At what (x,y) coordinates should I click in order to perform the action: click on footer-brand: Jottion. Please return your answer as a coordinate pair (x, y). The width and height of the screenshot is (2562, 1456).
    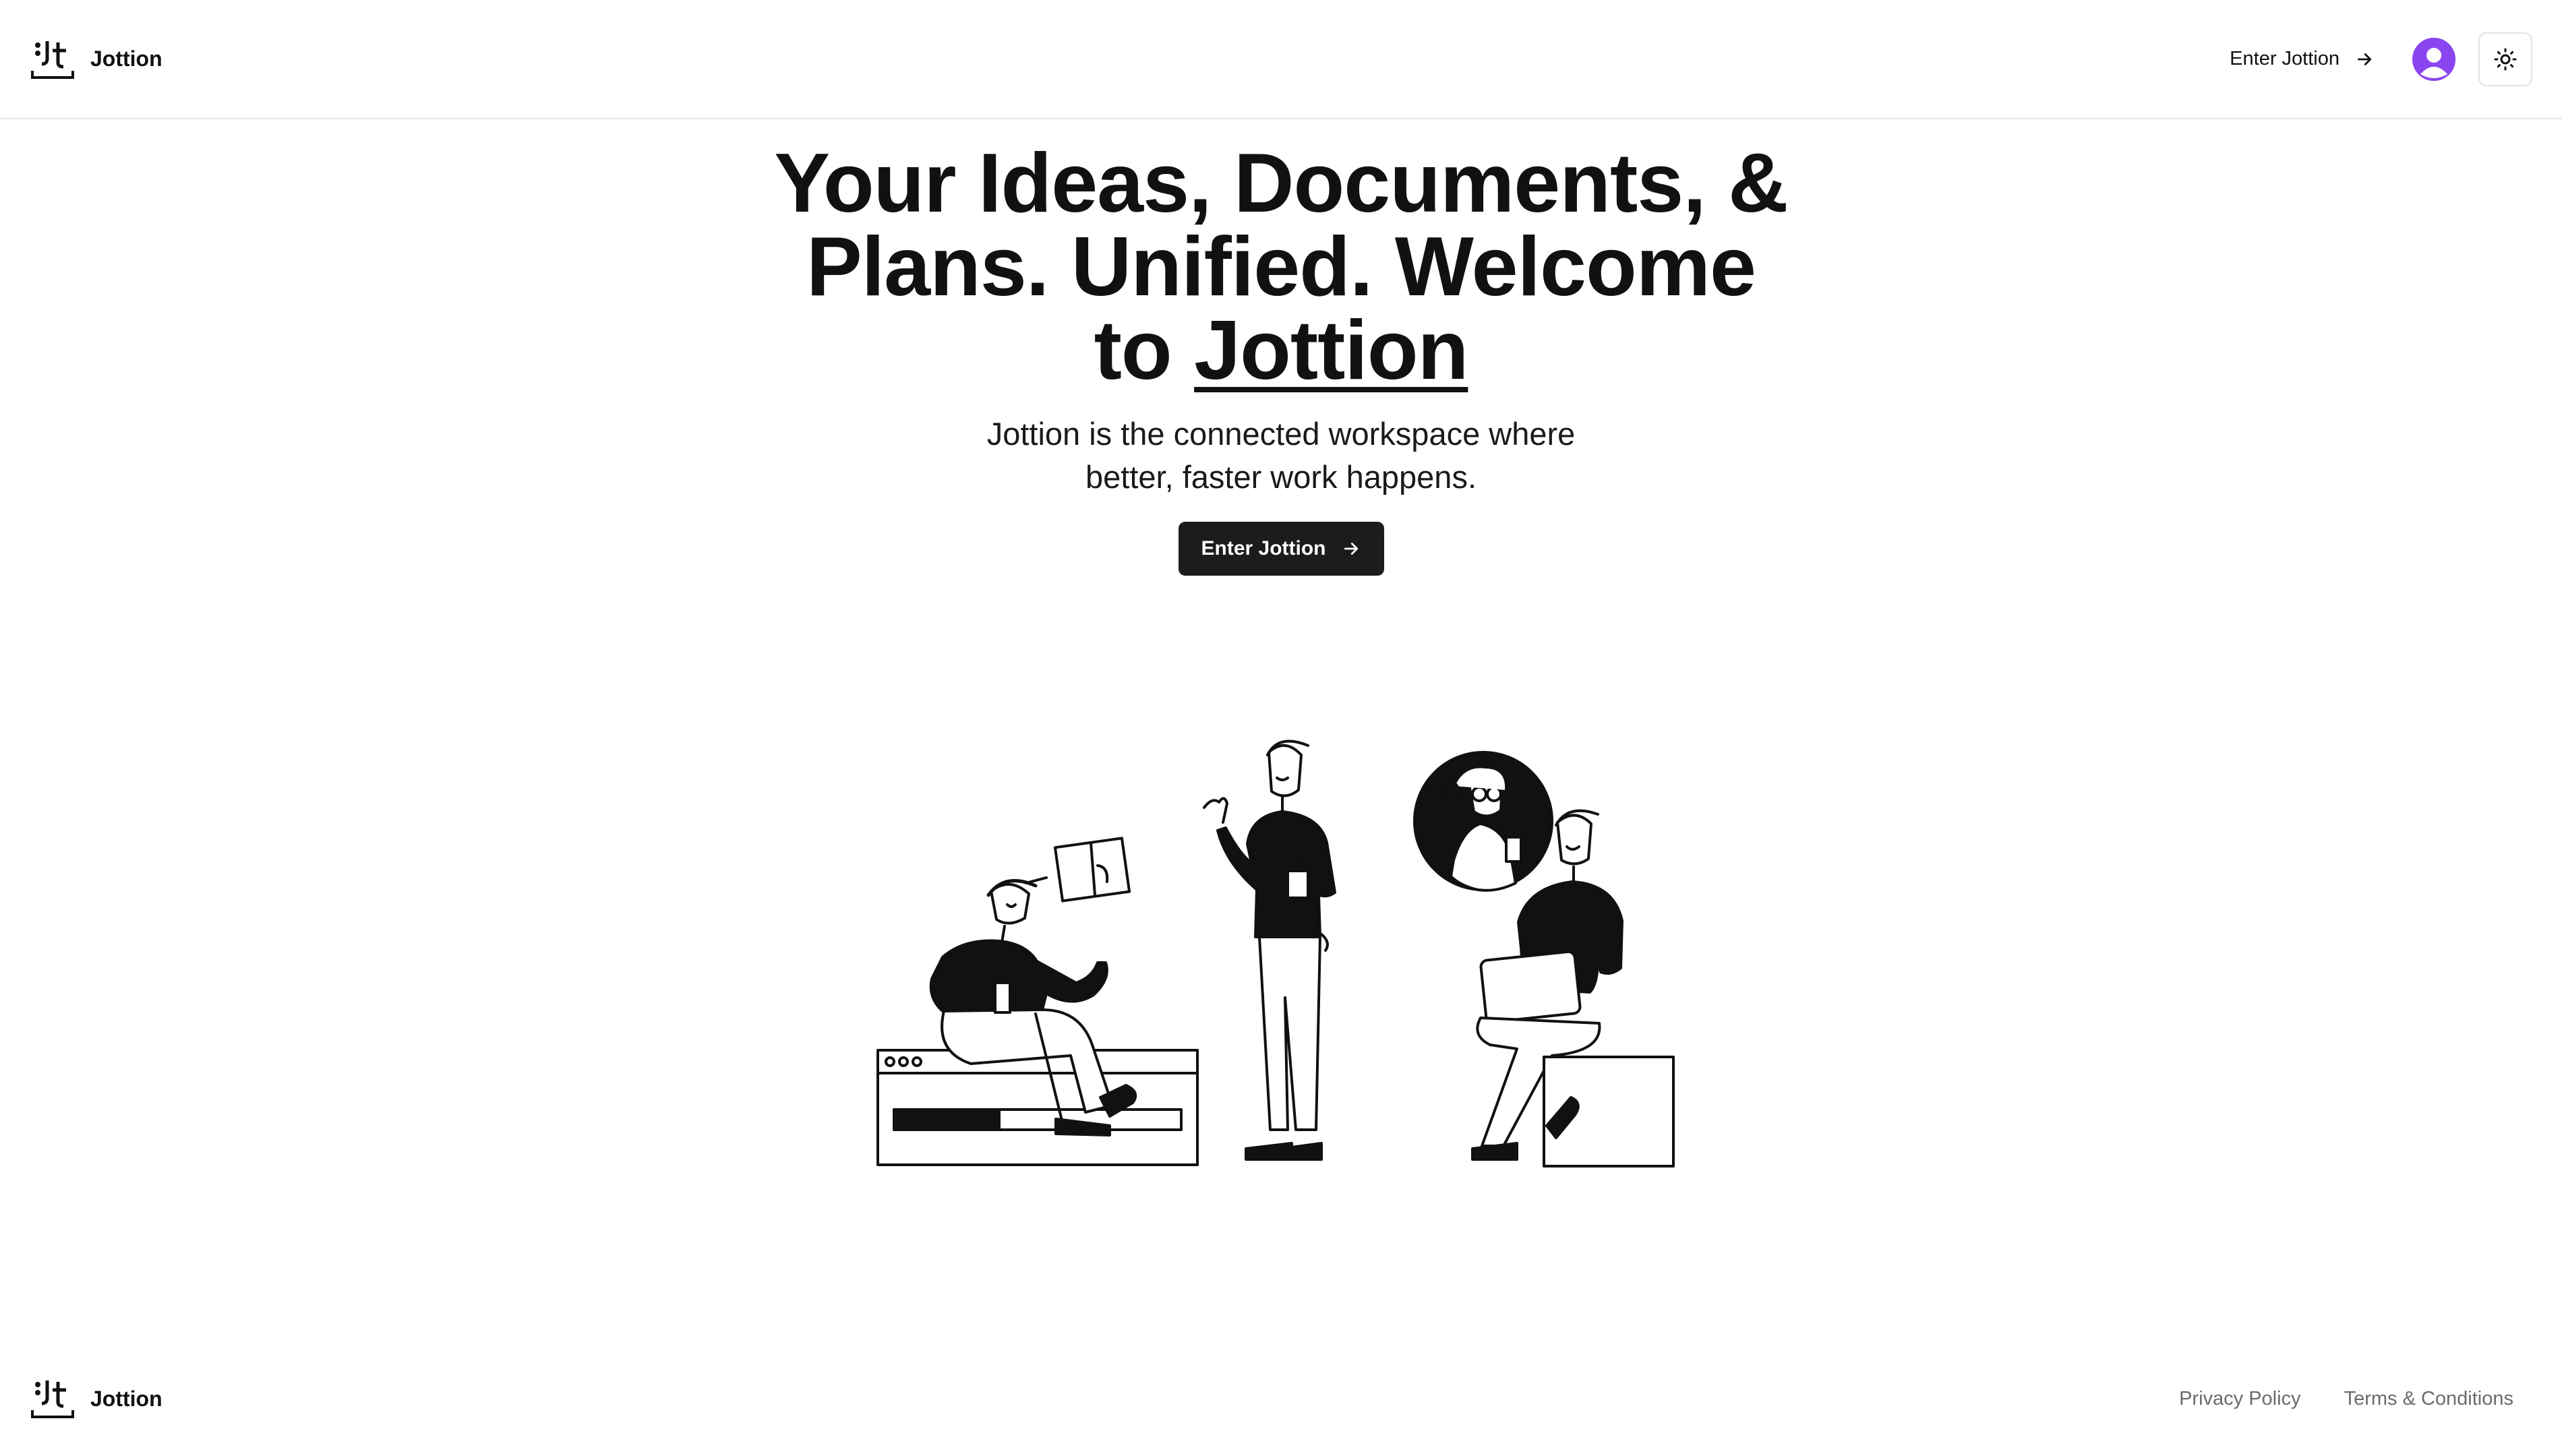
    Looking at the image, I should click on (97, 1399).